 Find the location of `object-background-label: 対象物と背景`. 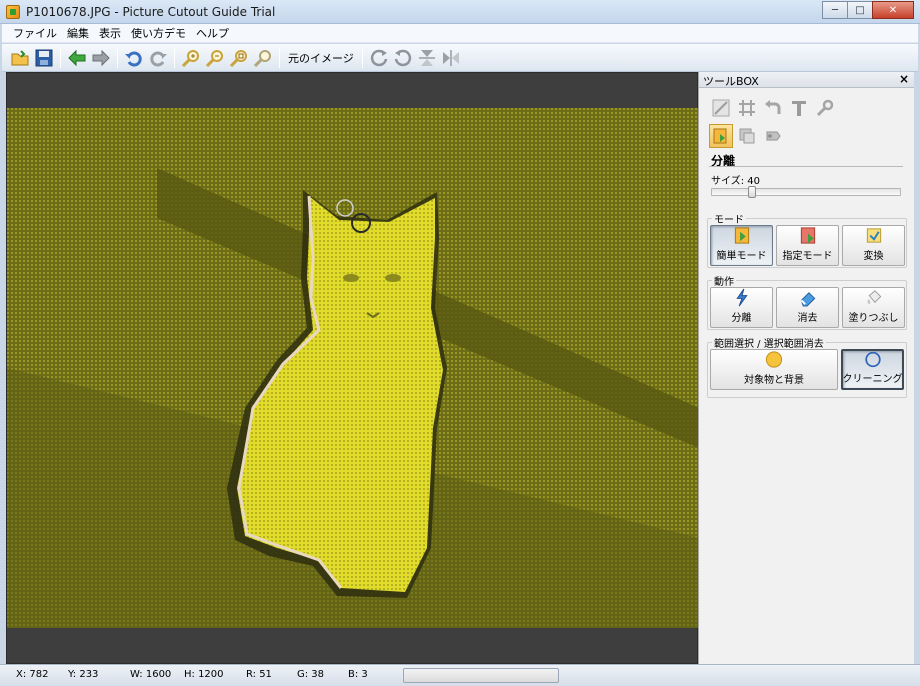

object-background-label: 対象物と背景 is located at coordinates (774, 380).